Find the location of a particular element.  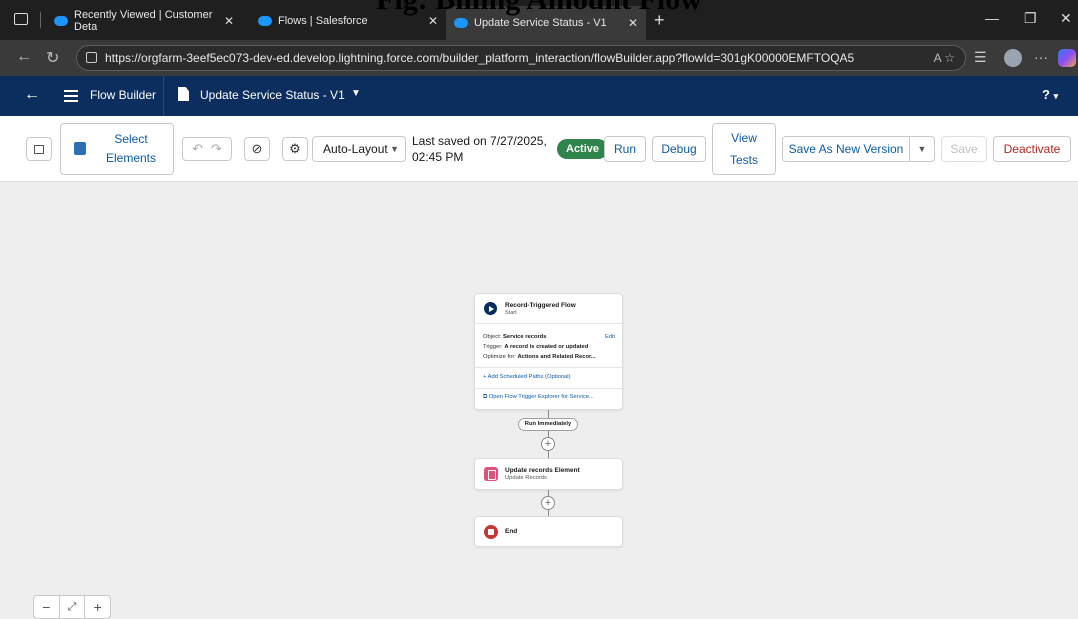

last-saved-date: Last saved on 7/27/2025, is located at coordinates (479, 141).